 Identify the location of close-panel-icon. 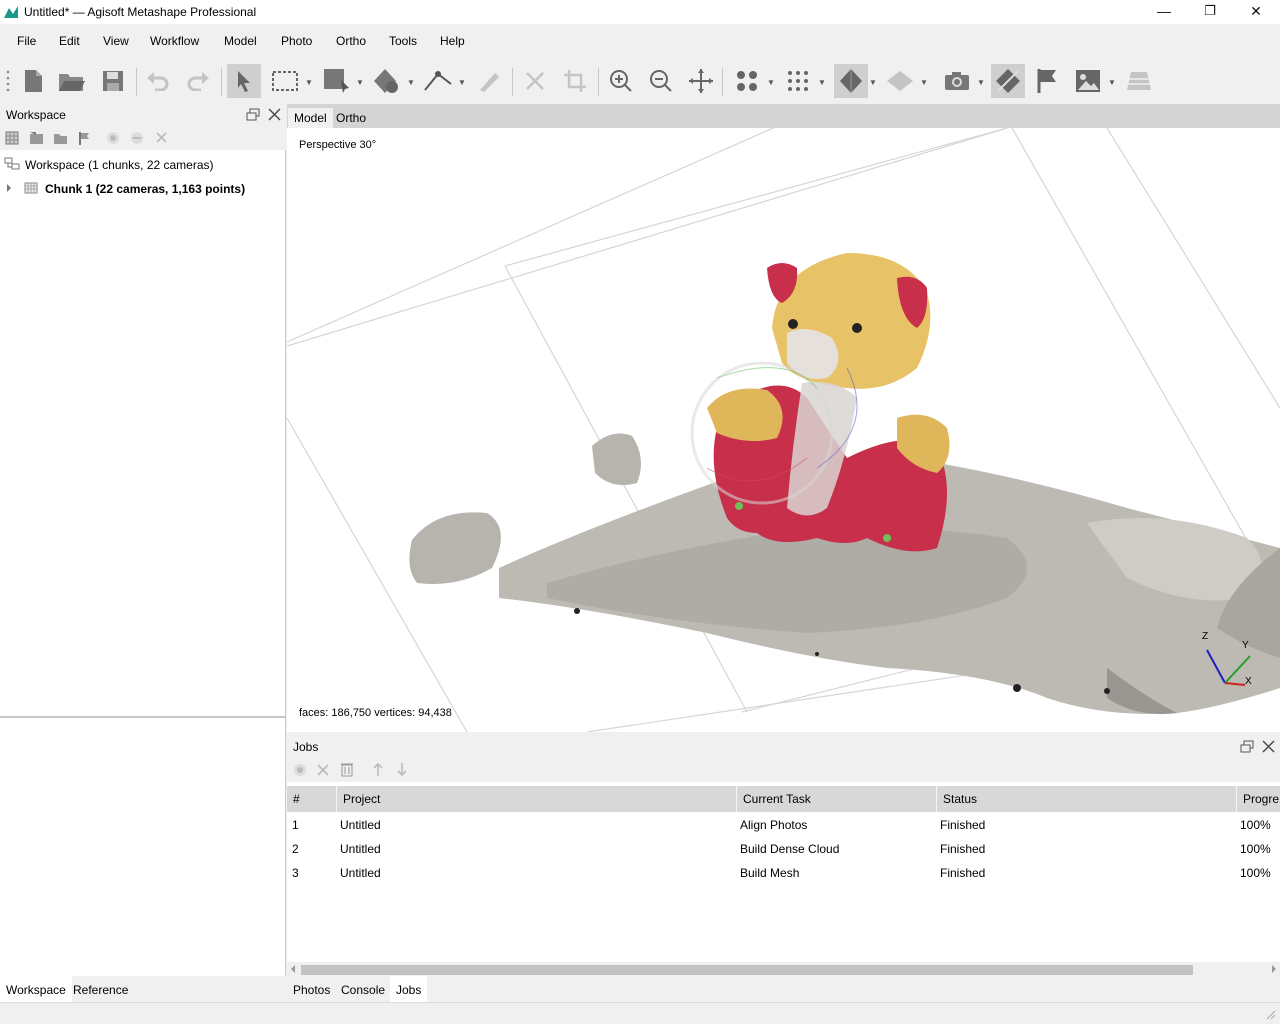
(274, 114).